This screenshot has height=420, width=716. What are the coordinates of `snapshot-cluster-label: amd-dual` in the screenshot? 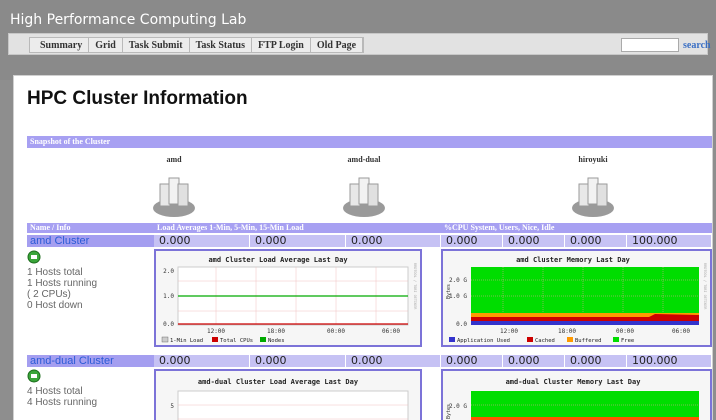 It's located at (364, 159).